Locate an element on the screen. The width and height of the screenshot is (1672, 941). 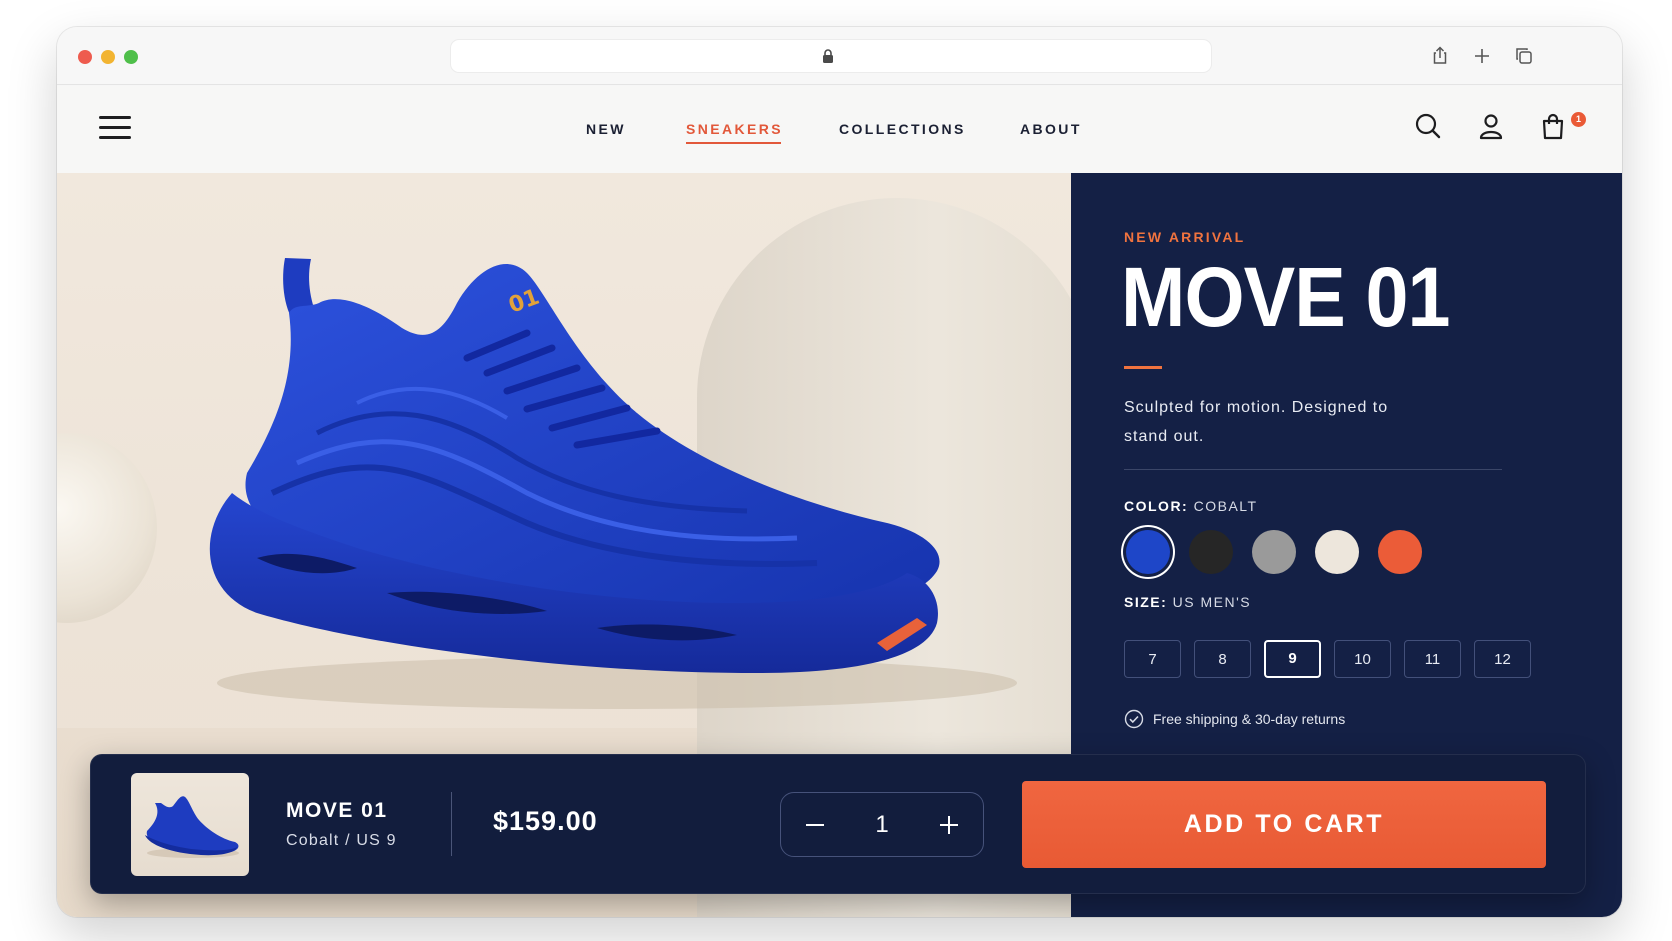
shipping-note: Free shipping & 30-day returns is located at coordinates (1234, 719).